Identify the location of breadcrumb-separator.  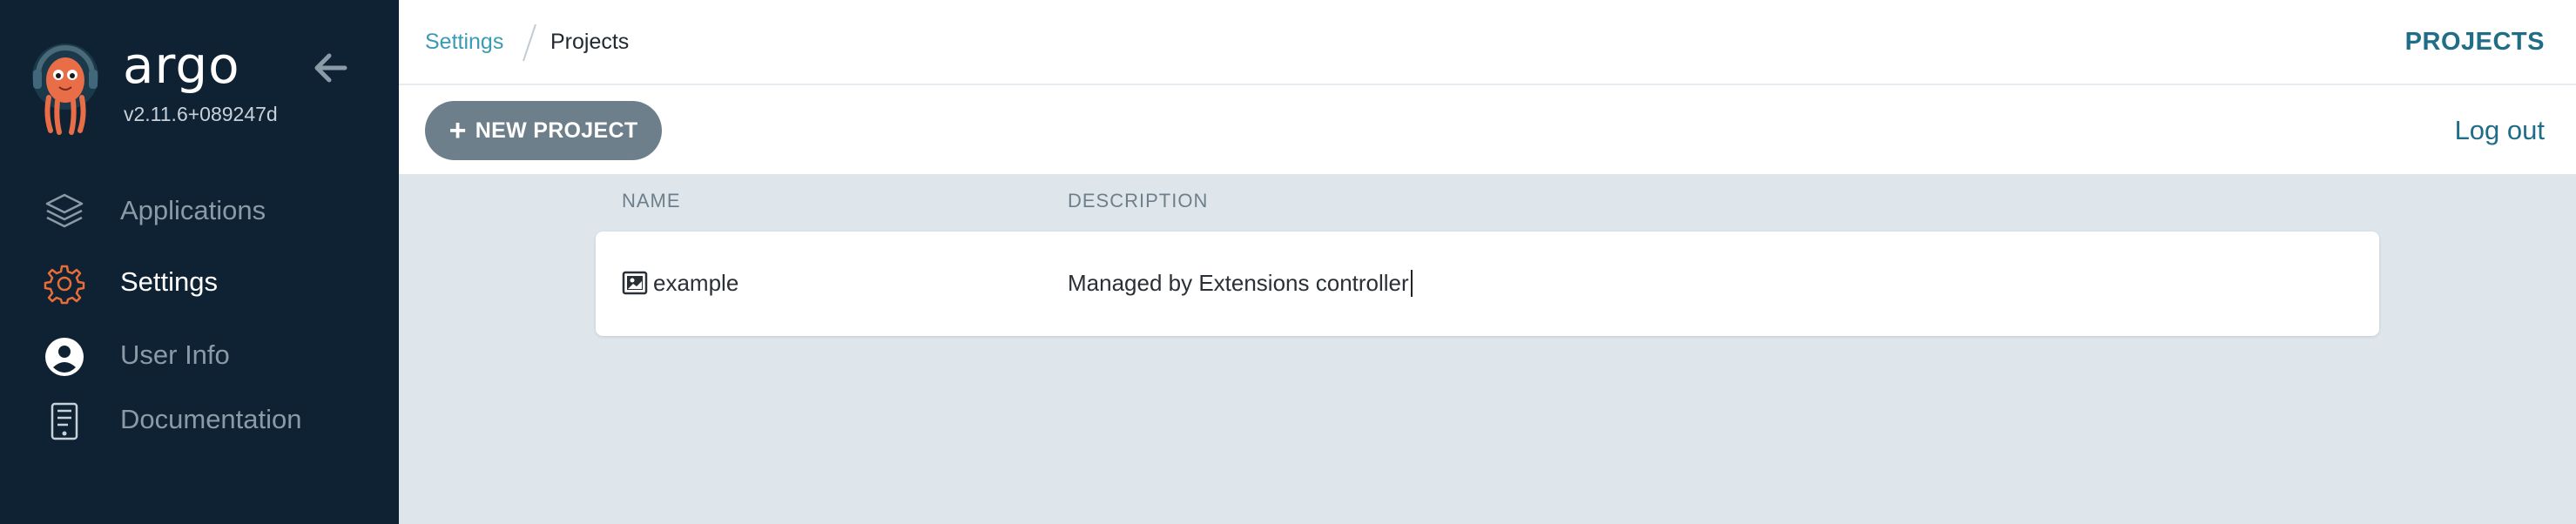
(529, 43).